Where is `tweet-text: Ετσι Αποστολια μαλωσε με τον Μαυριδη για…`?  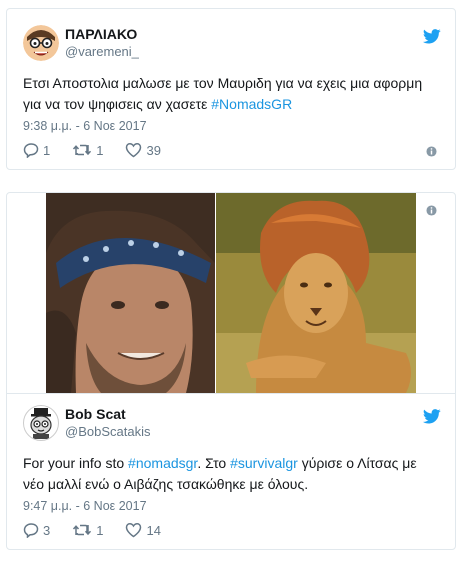
tweet-text: Ετσι Αποστολια μαλωσε με τον Μαυριδη για… is located at coordinates (230, 94).